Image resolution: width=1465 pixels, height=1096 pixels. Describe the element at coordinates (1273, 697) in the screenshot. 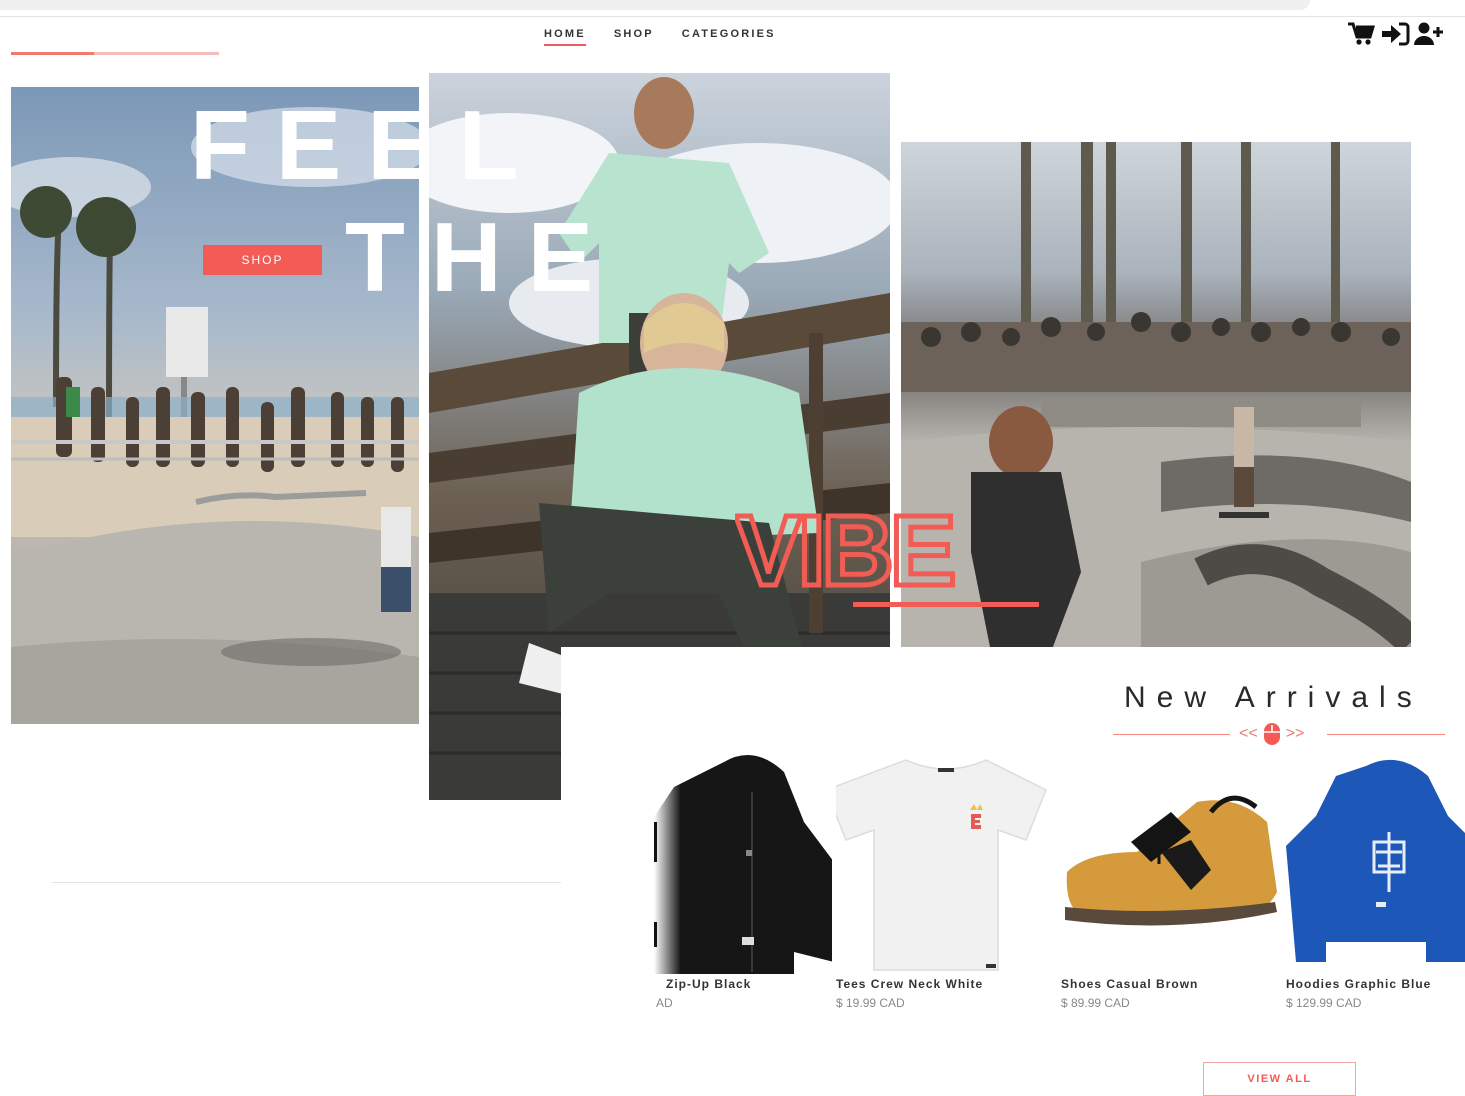

I see `new-arrivals-title: New Arrivals` at that location.